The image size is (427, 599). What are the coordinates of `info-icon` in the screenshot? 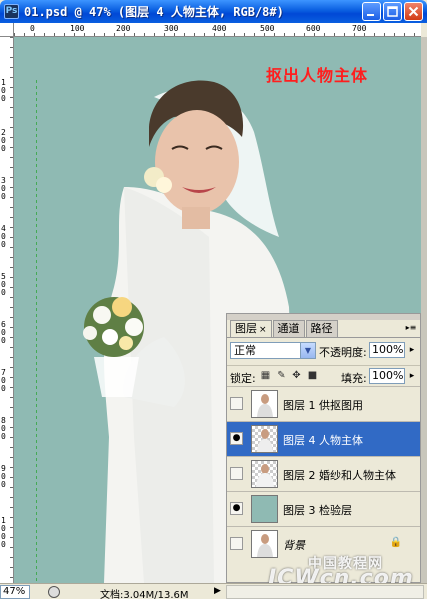 It's located at (54, 592).